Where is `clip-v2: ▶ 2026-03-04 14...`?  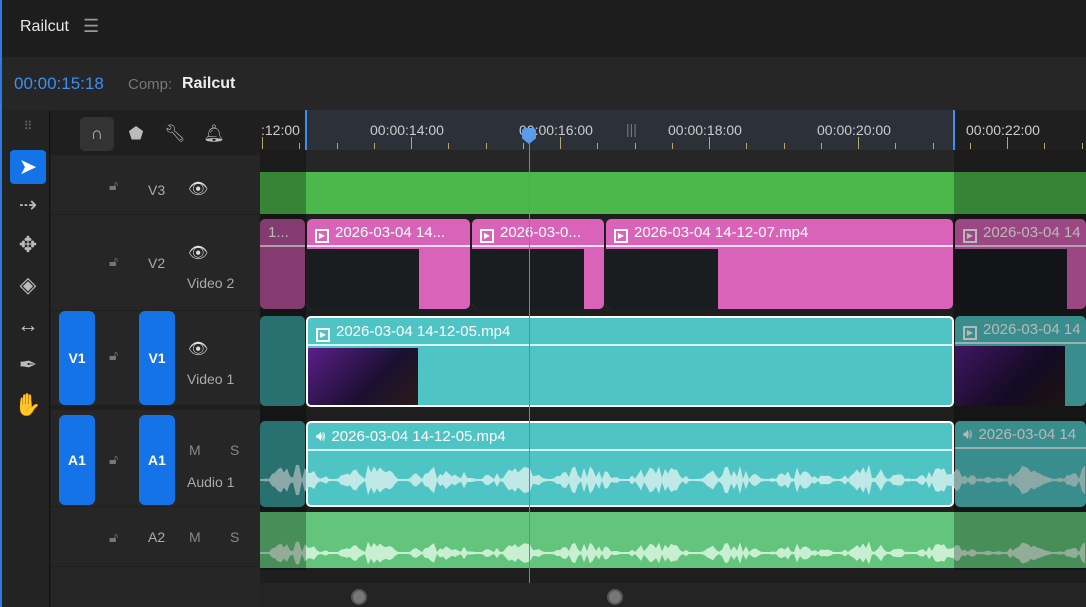 clip-v2: ▶ 2026-03-04 14... is located at coordinates (388, 264).